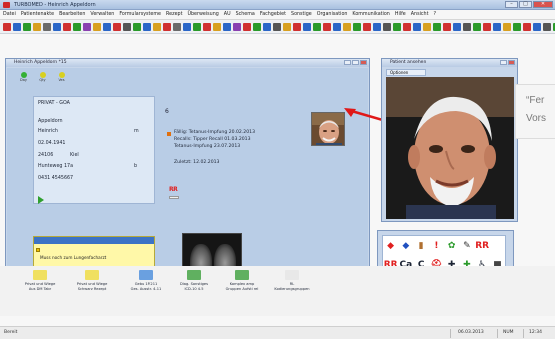 This screenshot has width=555, height=339. Describe the element at coordinates (406, 72) in the screenshot. I see `photo-options-tab: Optionen` at that location.